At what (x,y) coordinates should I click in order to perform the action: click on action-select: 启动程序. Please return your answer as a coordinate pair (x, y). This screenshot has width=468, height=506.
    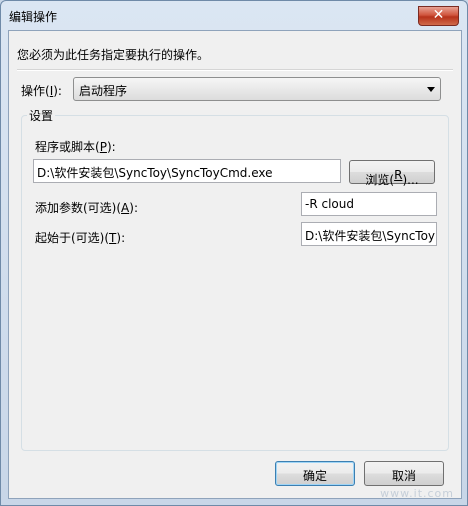
    Looking at the image, I should click on (257, 89).